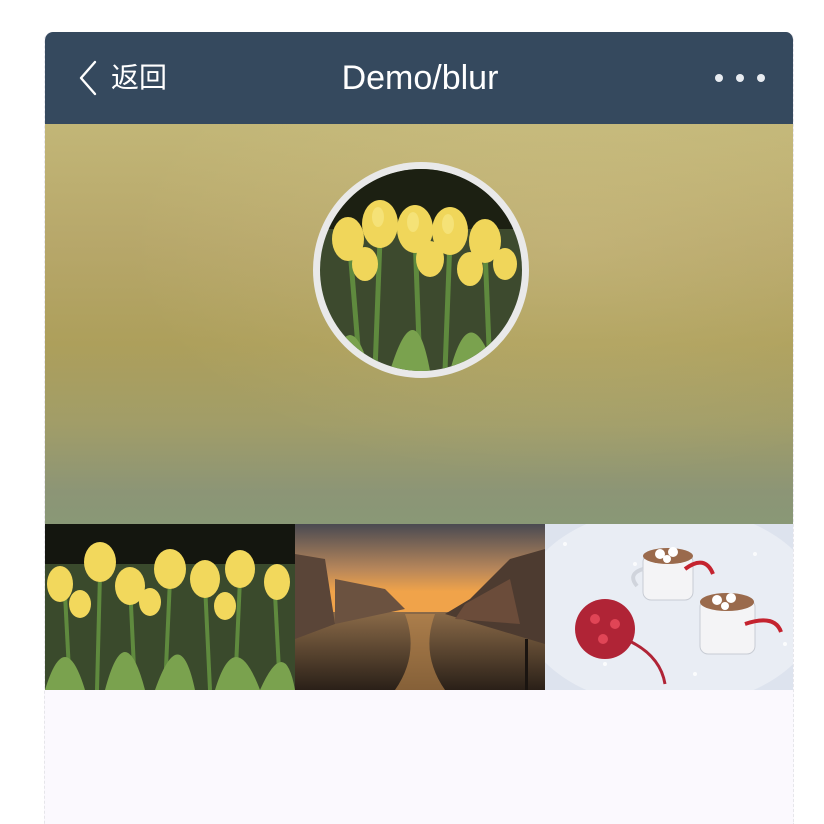  I want to click on page-title: Demo/blur, so click(420, 78).